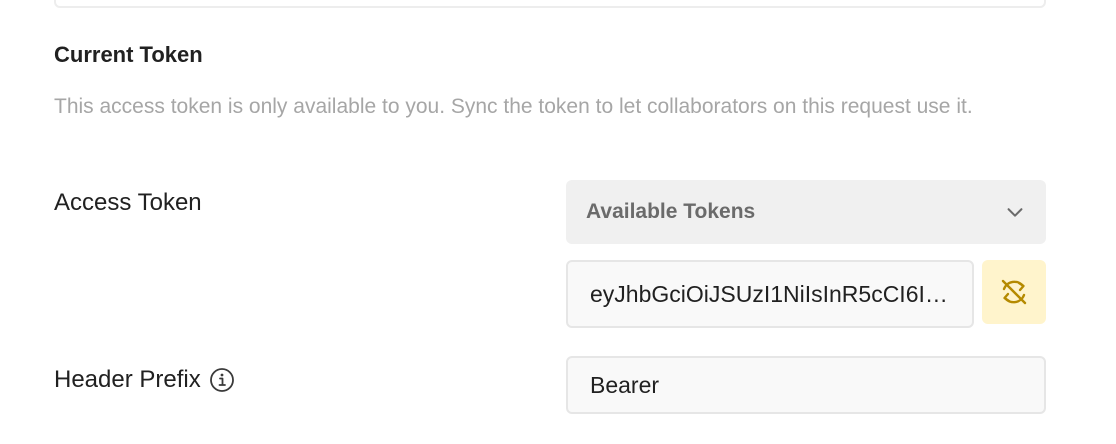 This screenshot has height=444, width=1116. What do you see at coordinates (806, 385) in the screenshot?
I see `header-prefix-input: Bearer` at bounding box center [806, 385].